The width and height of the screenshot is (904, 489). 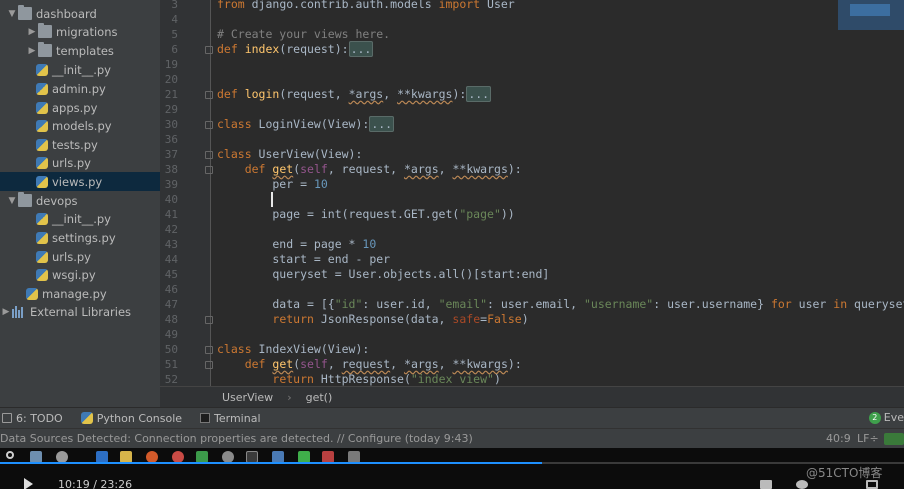 I want to click on code-line: return HttpResponse("index view"), so click(x=359, y=379).